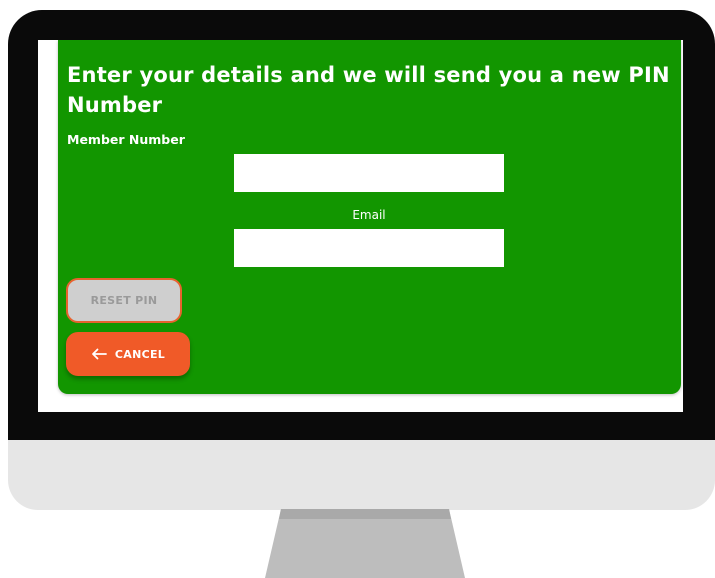 Image resolution: width=715 pixels, height=578 pixels. Describe the element at coordinates (140, 354) in the screenshot. I see `cancel-button-label: CANCEL` at that location.